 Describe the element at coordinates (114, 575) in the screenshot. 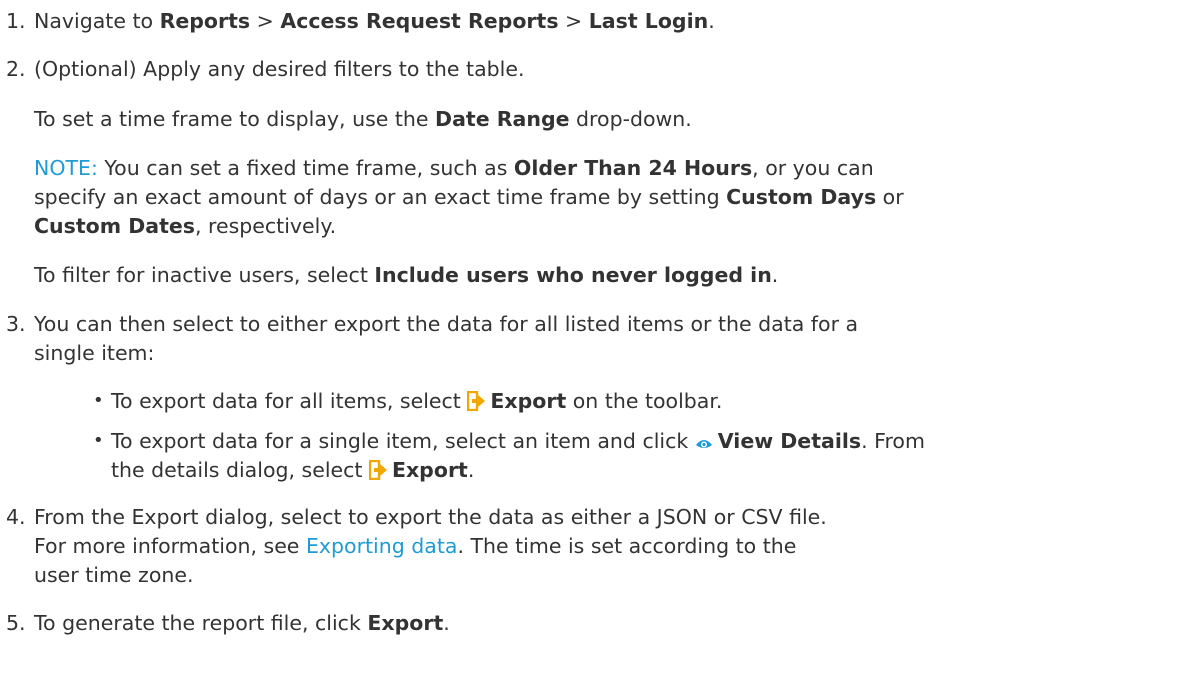

I see `step-text: user time zone.` at that location.